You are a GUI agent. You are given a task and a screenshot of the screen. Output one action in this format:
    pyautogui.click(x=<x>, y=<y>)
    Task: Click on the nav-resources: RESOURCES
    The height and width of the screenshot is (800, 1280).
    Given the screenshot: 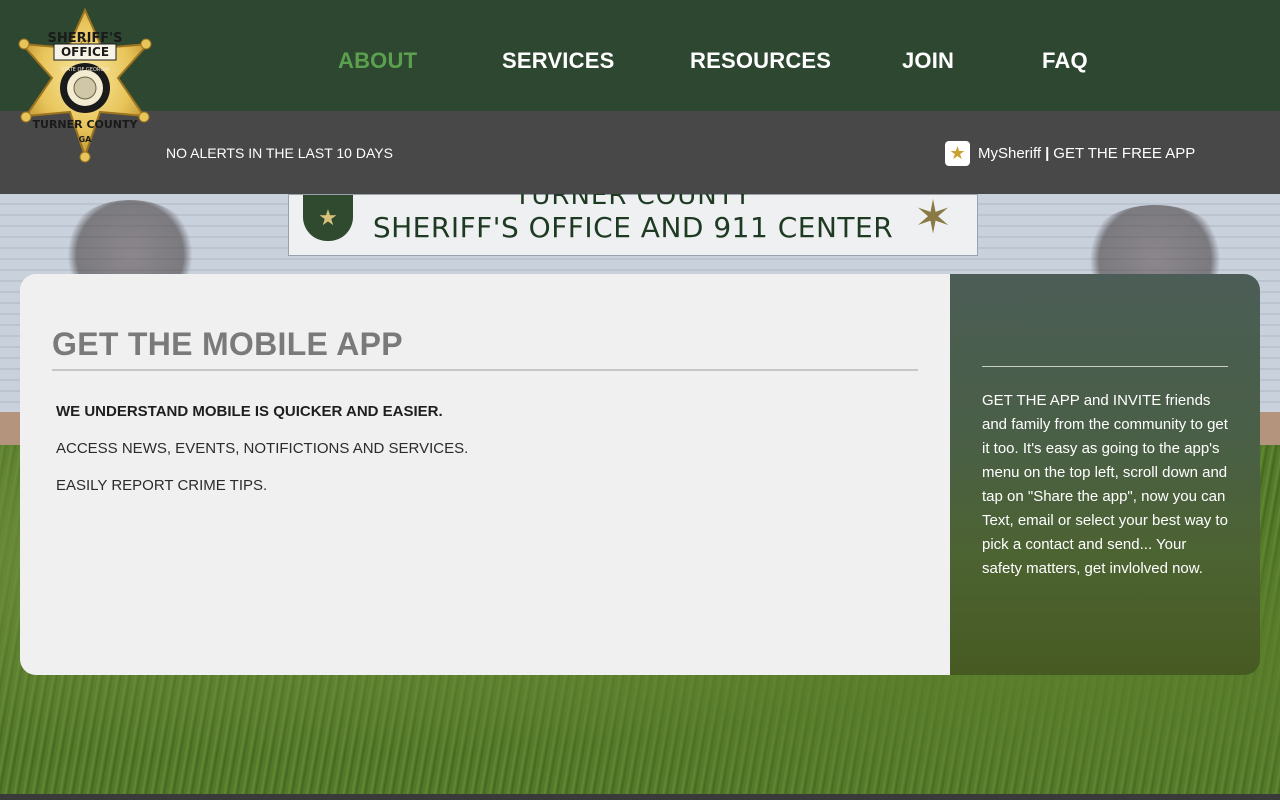 What is the action you would take?
    pyautogui.click(x=760, y=61)
    